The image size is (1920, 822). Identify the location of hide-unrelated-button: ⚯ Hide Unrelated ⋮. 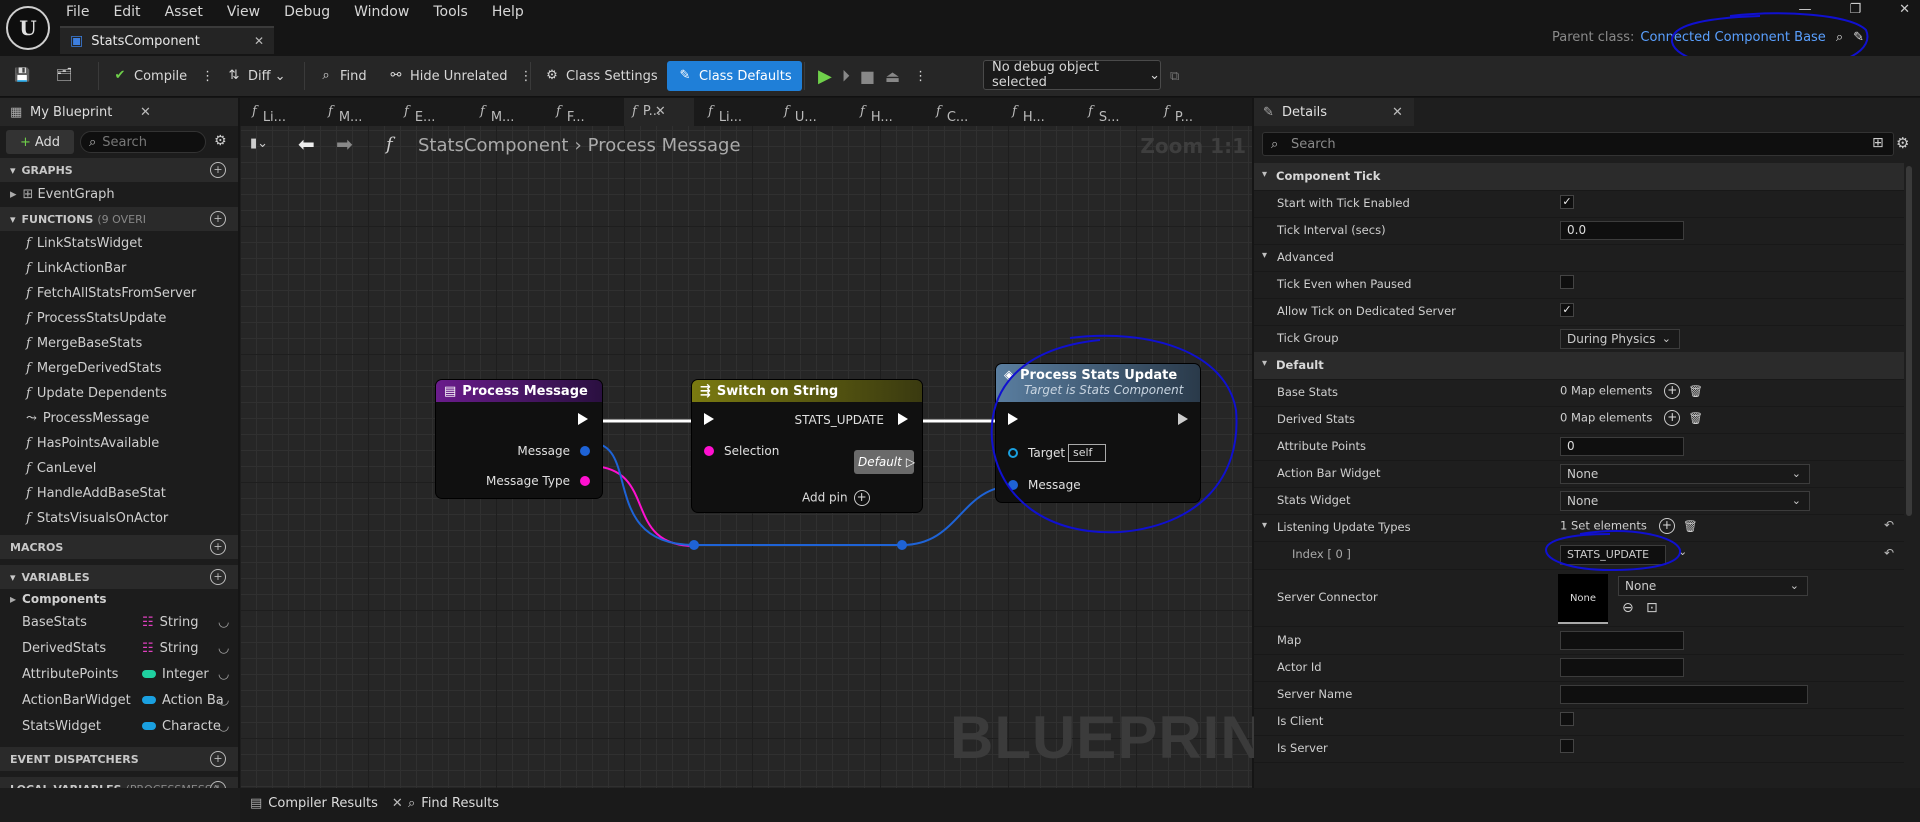
(460, 76).